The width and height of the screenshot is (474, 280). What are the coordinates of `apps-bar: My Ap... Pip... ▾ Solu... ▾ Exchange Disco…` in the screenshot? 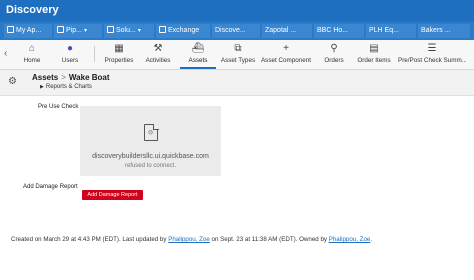 It's located at (237, 31).